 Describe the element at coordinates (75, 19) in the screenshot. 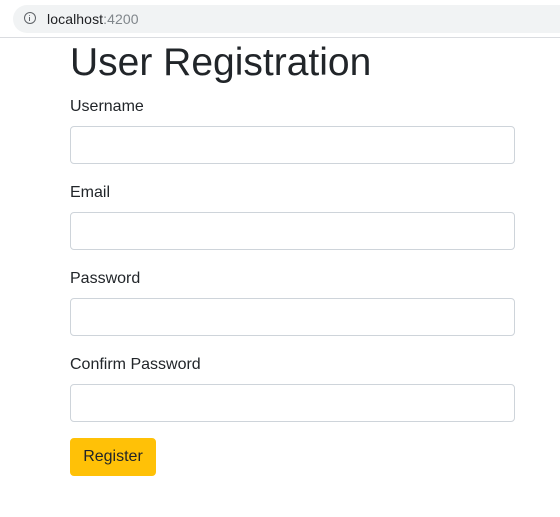

I see `url-host: localhost` at that location.